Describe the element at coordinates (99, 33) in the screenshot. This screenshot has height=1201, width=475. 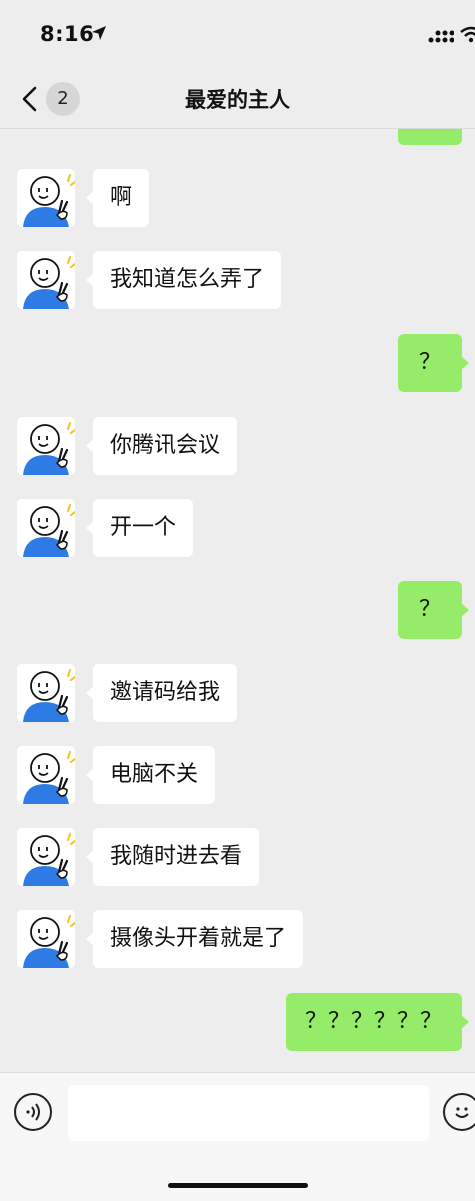
I see `location-arrow-icon` at that location.